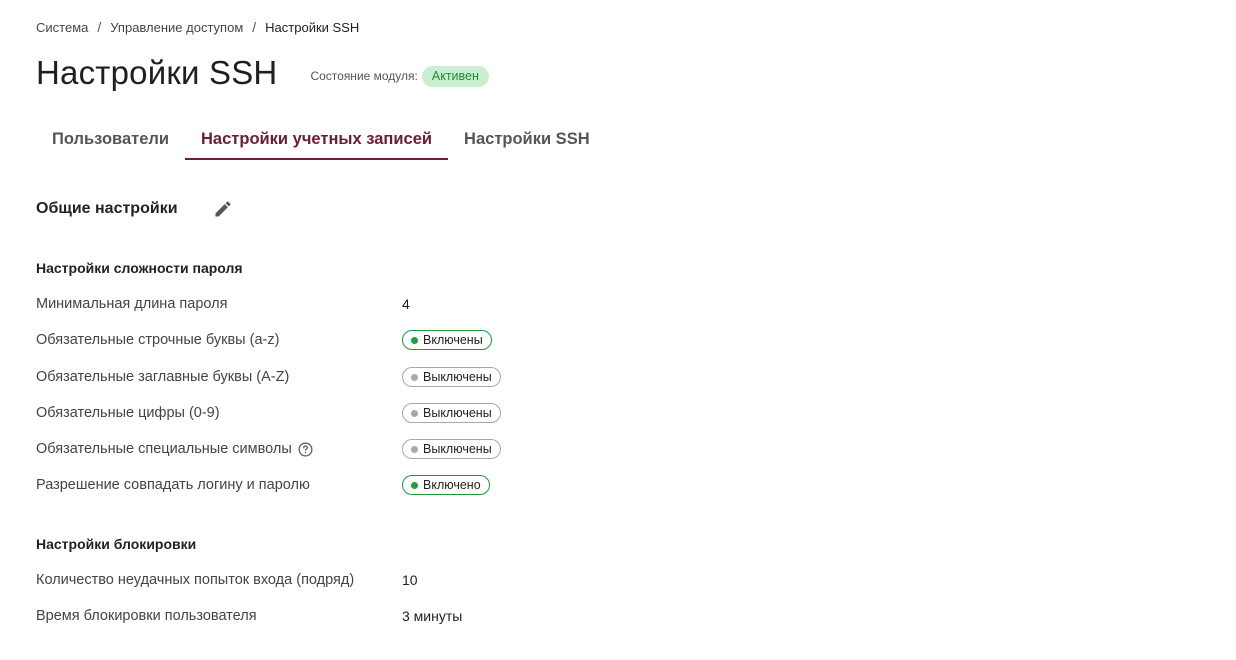 This screenshot has height=660, width=1236. I want to click on tab-users: Пользователи, so click(110, 140).